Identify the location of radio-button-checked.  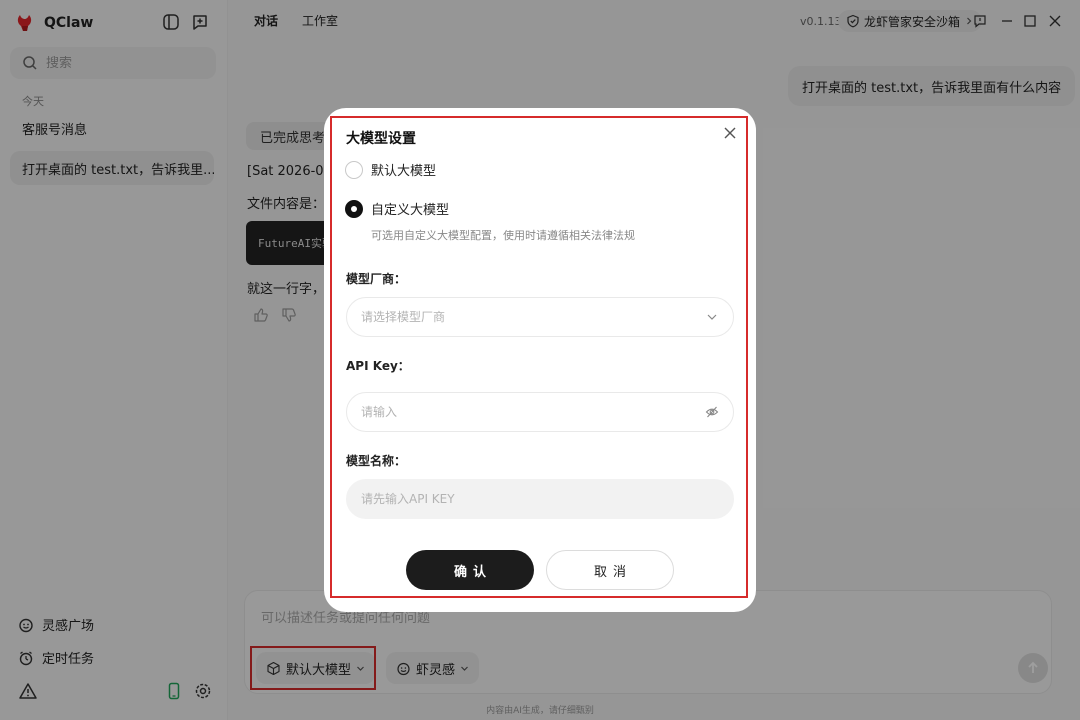
(354, 208).